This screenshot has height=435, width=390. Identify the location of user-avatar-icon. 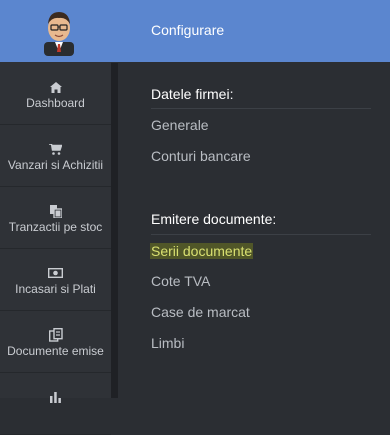
(59, 31).